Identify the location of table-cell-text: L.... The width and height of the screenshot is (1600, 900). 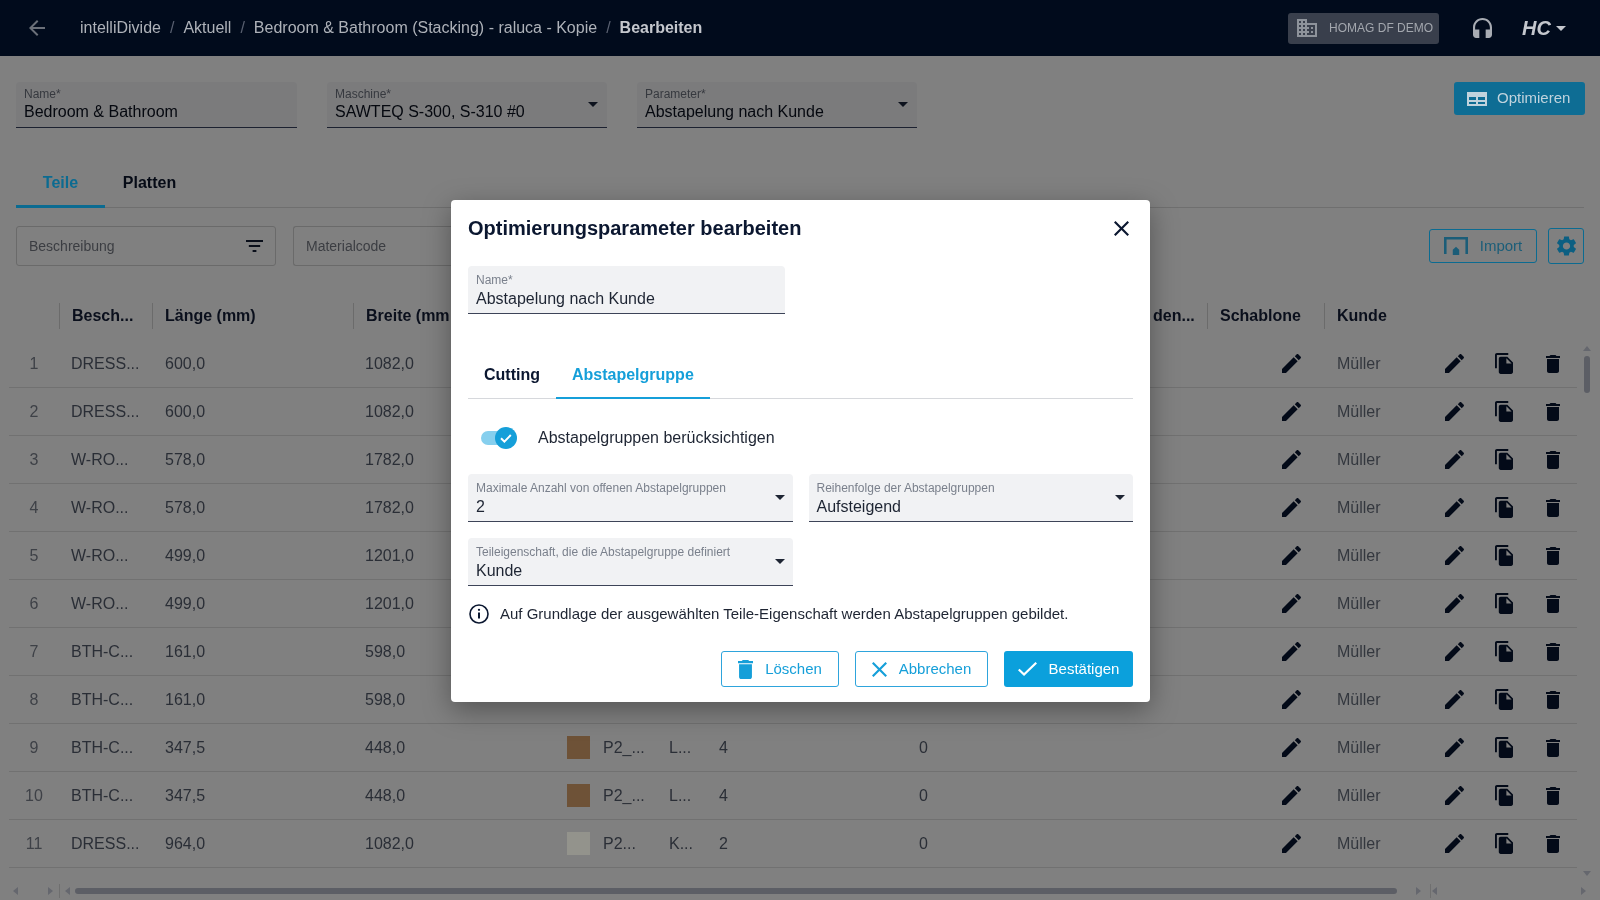
(680, 747).